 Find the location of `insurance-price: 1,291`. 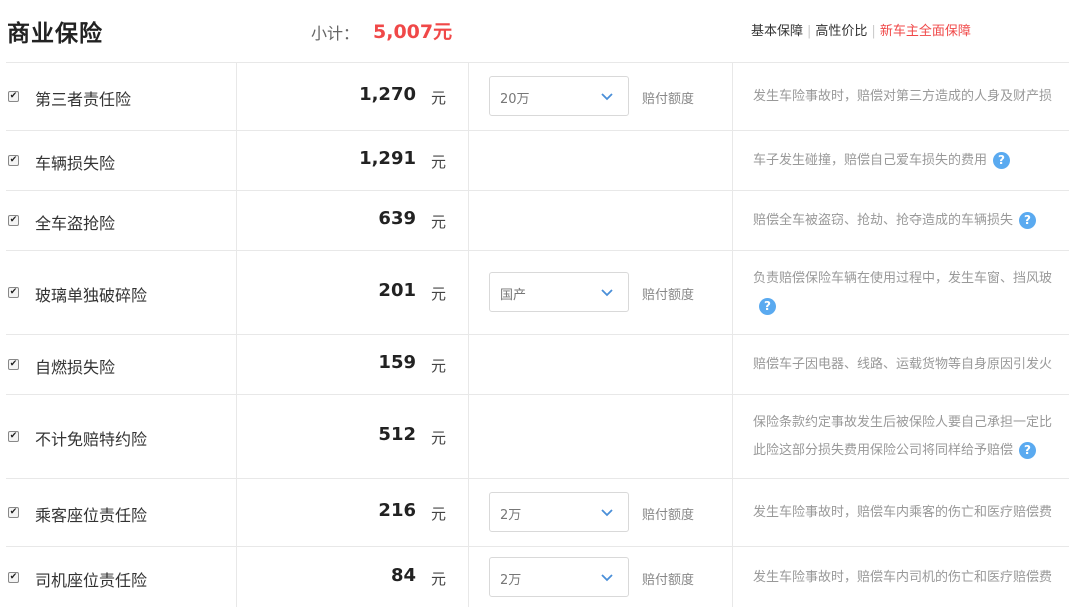

insurance-price: 1,291 is located at coordinates (387, 158).